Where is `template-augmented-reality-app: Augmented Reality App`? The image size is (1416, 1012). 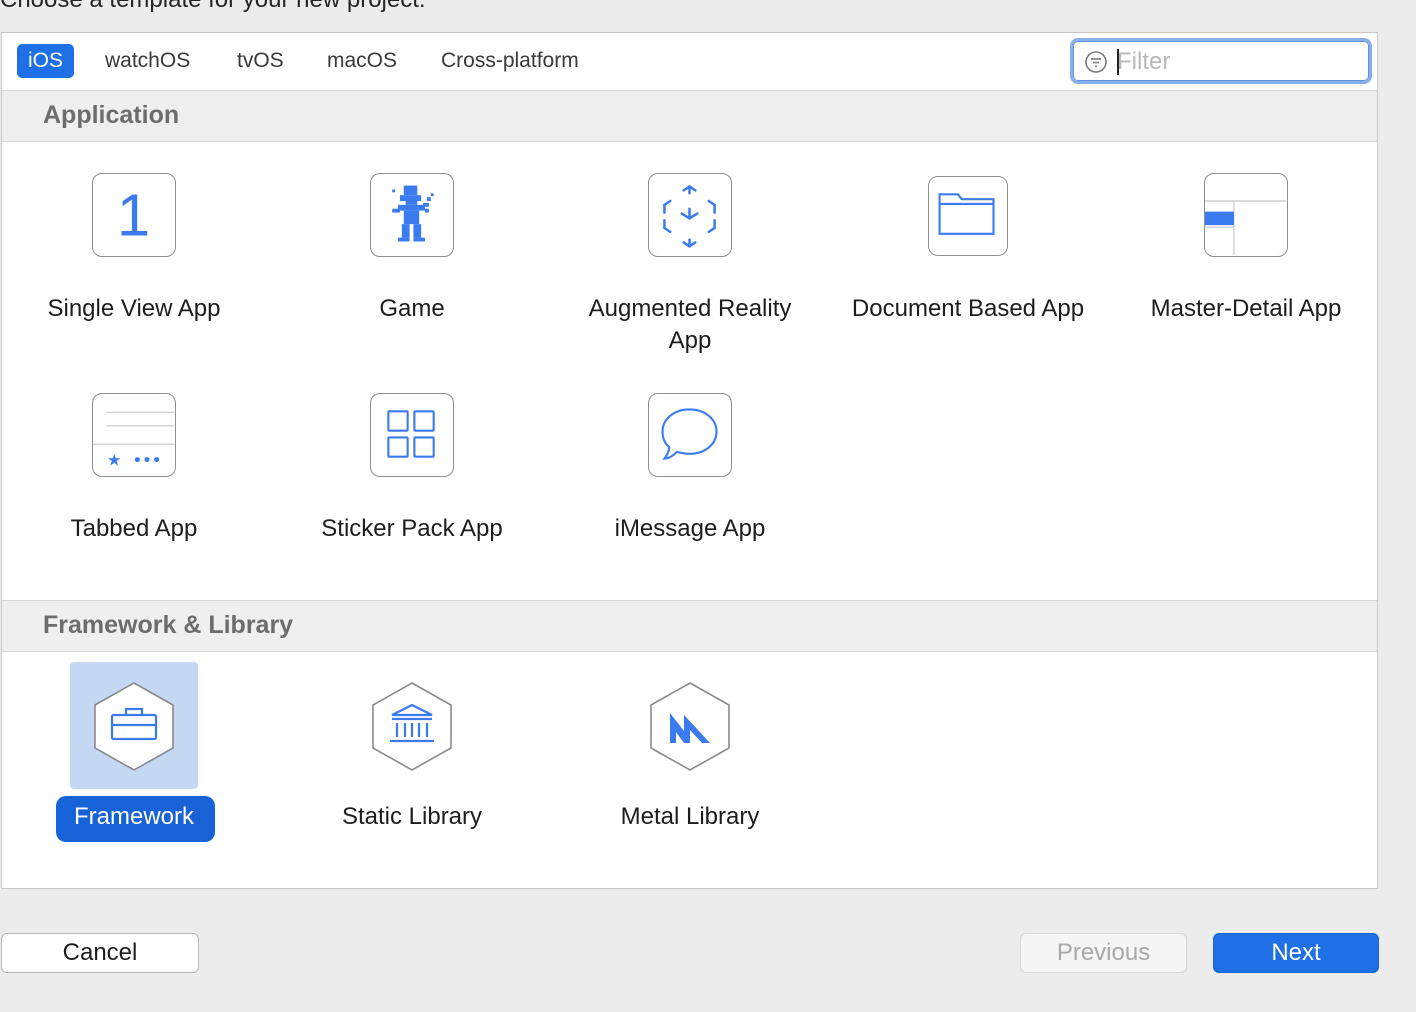 template-augmented-reality-app: Augmented Reality App is located at coordinates (690, 263).